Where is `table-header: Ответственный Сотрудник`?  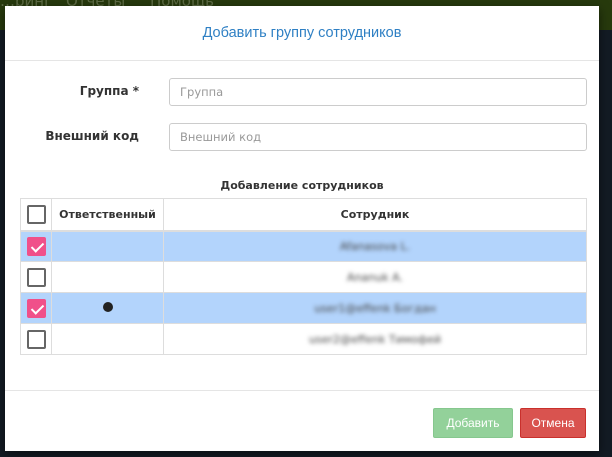
table-header: Ответственный Сотрудник is located at coordinates (303, 215).